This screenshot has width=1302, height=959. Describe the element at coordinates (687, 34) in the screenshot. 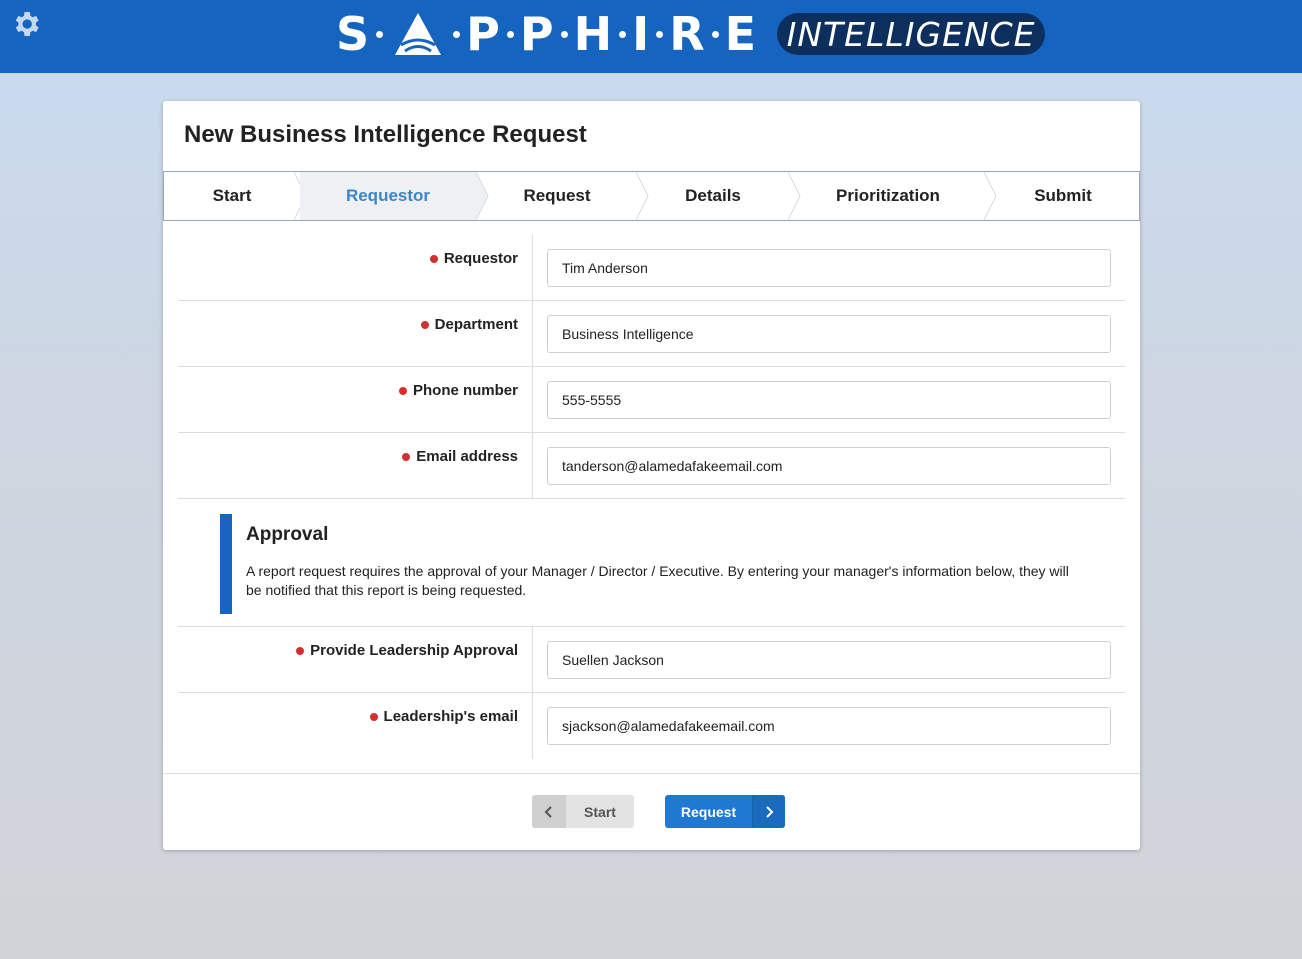

I see `logo-letter: R` at that location.